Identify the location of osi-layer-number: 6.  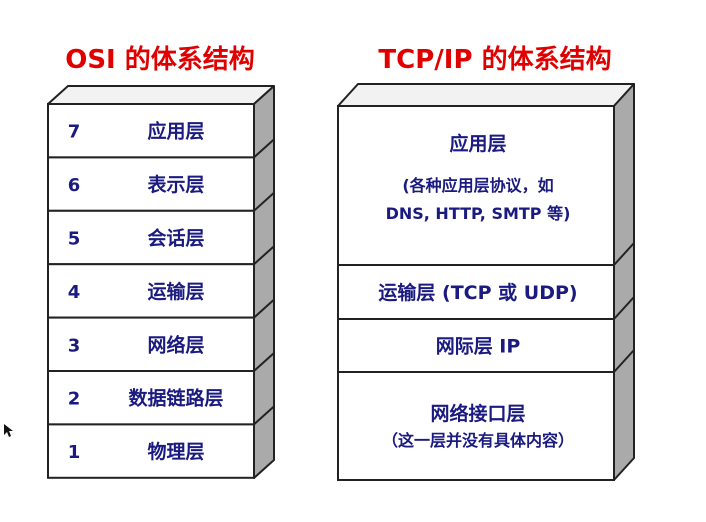
(74, 185).